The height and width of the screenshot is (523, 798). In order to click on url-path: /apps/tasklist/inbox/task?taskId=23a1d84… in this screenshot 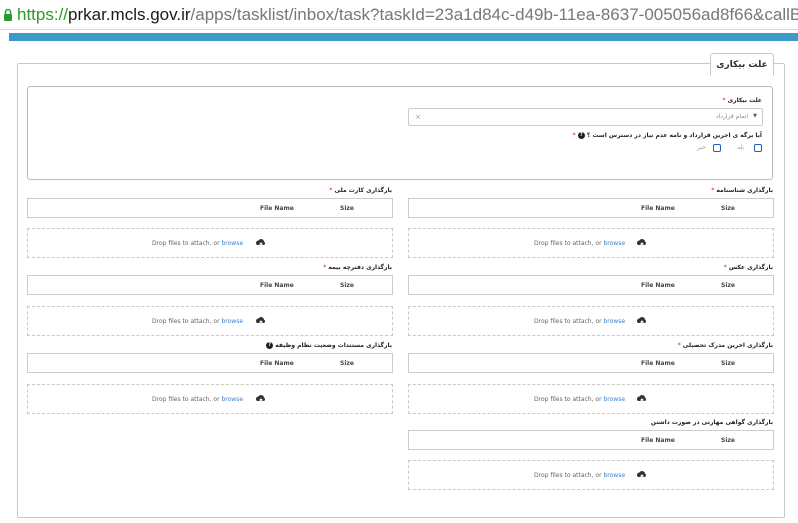, I will do `click(494, 14)`.